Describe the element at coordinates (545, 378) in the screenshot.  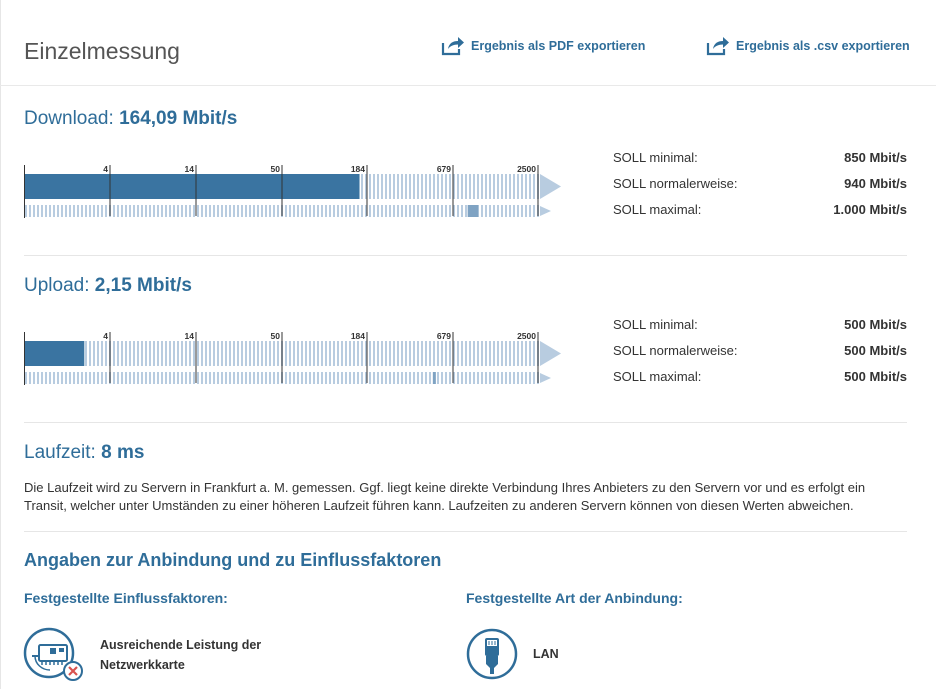
I see `soll-arrow` at that location.